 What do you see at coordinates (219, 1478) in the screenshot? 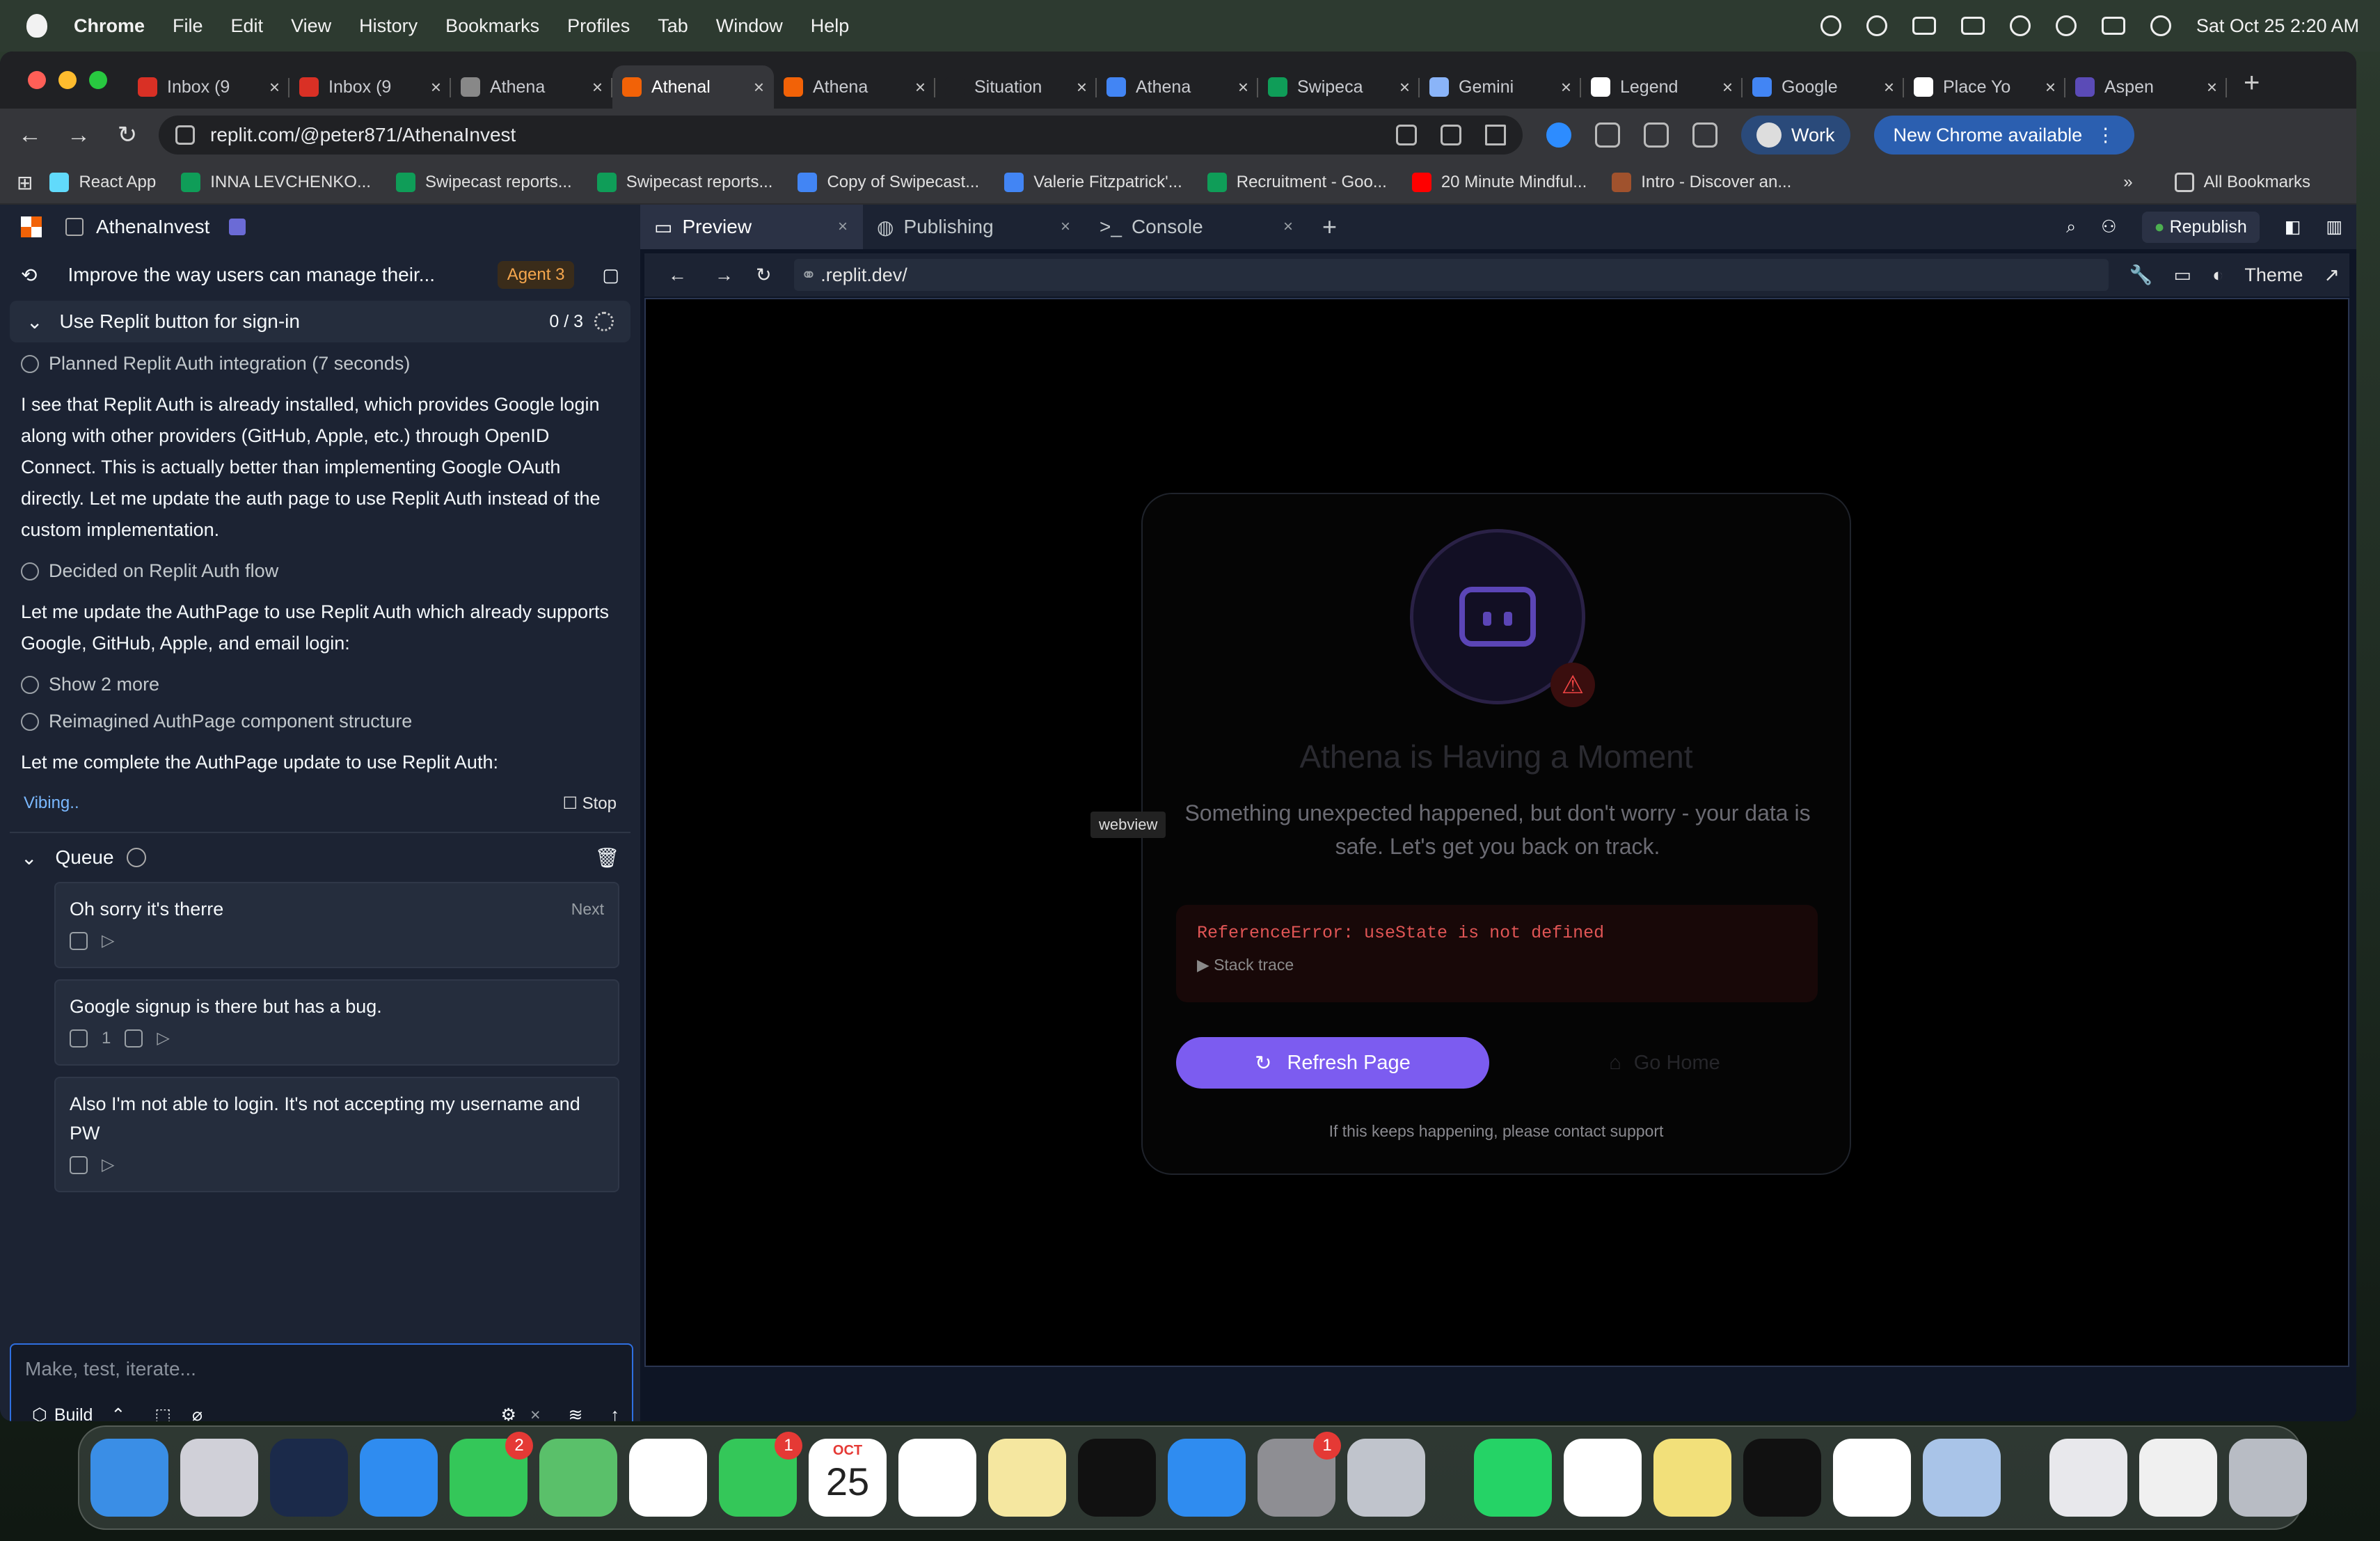
I see `dock-app-launchpad-icon` at bounding box center [219, 1478].